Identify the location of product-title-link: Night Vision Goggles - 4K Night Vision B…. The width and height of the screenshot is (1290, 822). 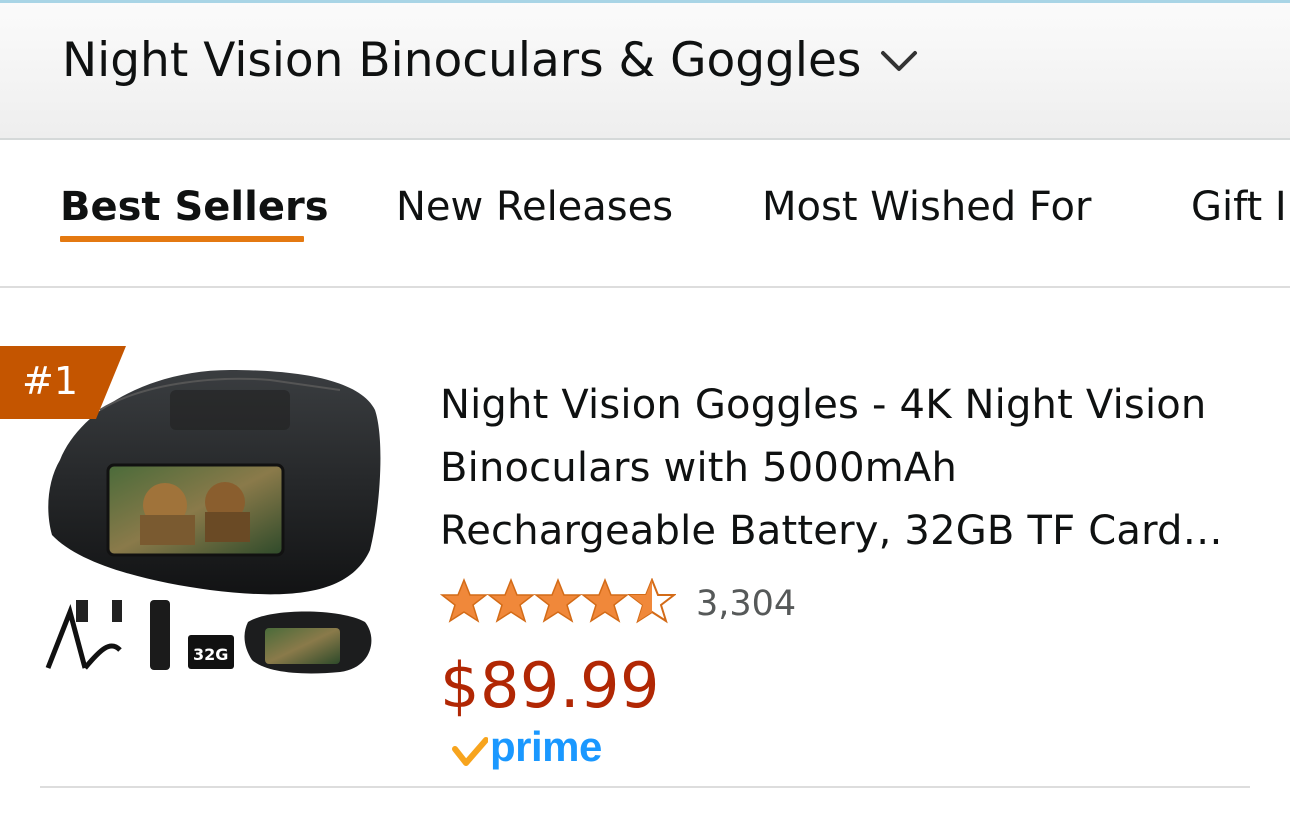
(840, 468).